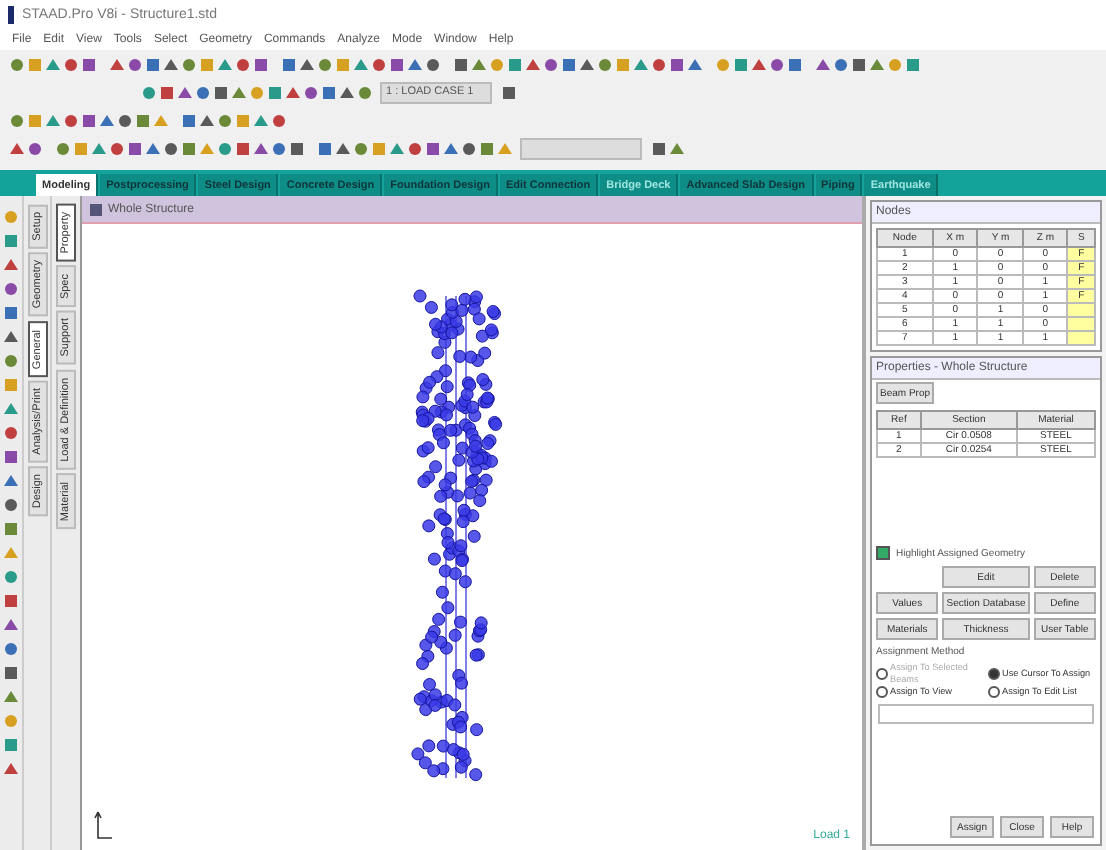 This screenshot has width=1106, height=850. I want to click on window-icon, so click(96, 209).